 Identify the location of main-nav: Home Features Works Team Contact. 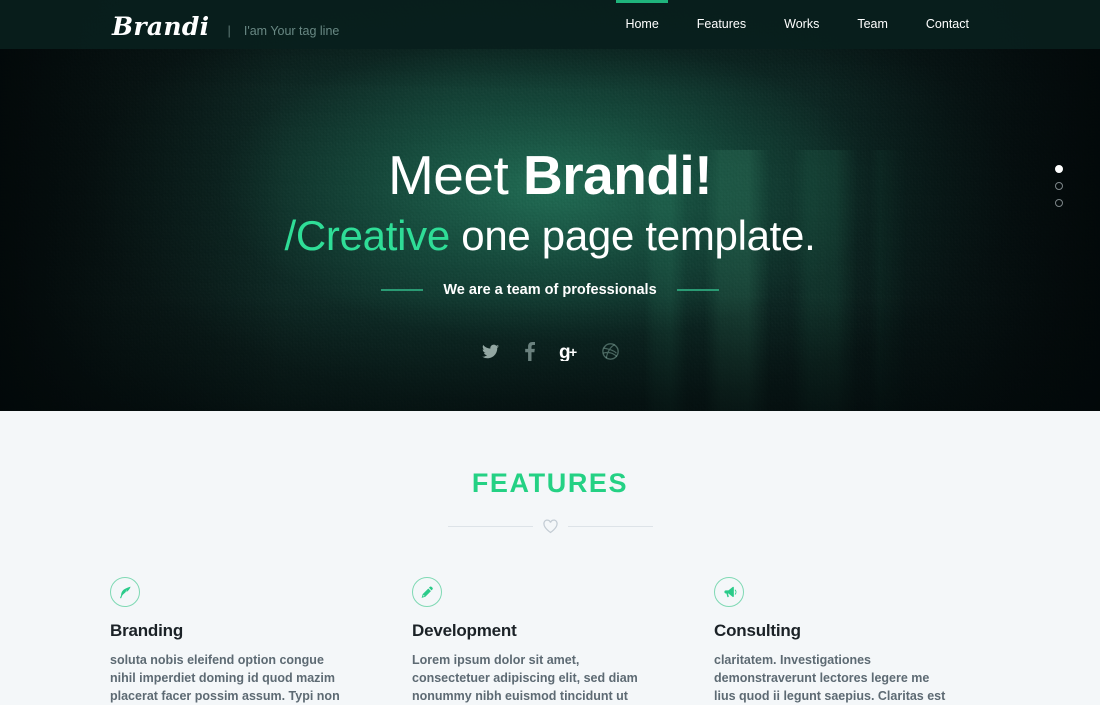
(797, 24).